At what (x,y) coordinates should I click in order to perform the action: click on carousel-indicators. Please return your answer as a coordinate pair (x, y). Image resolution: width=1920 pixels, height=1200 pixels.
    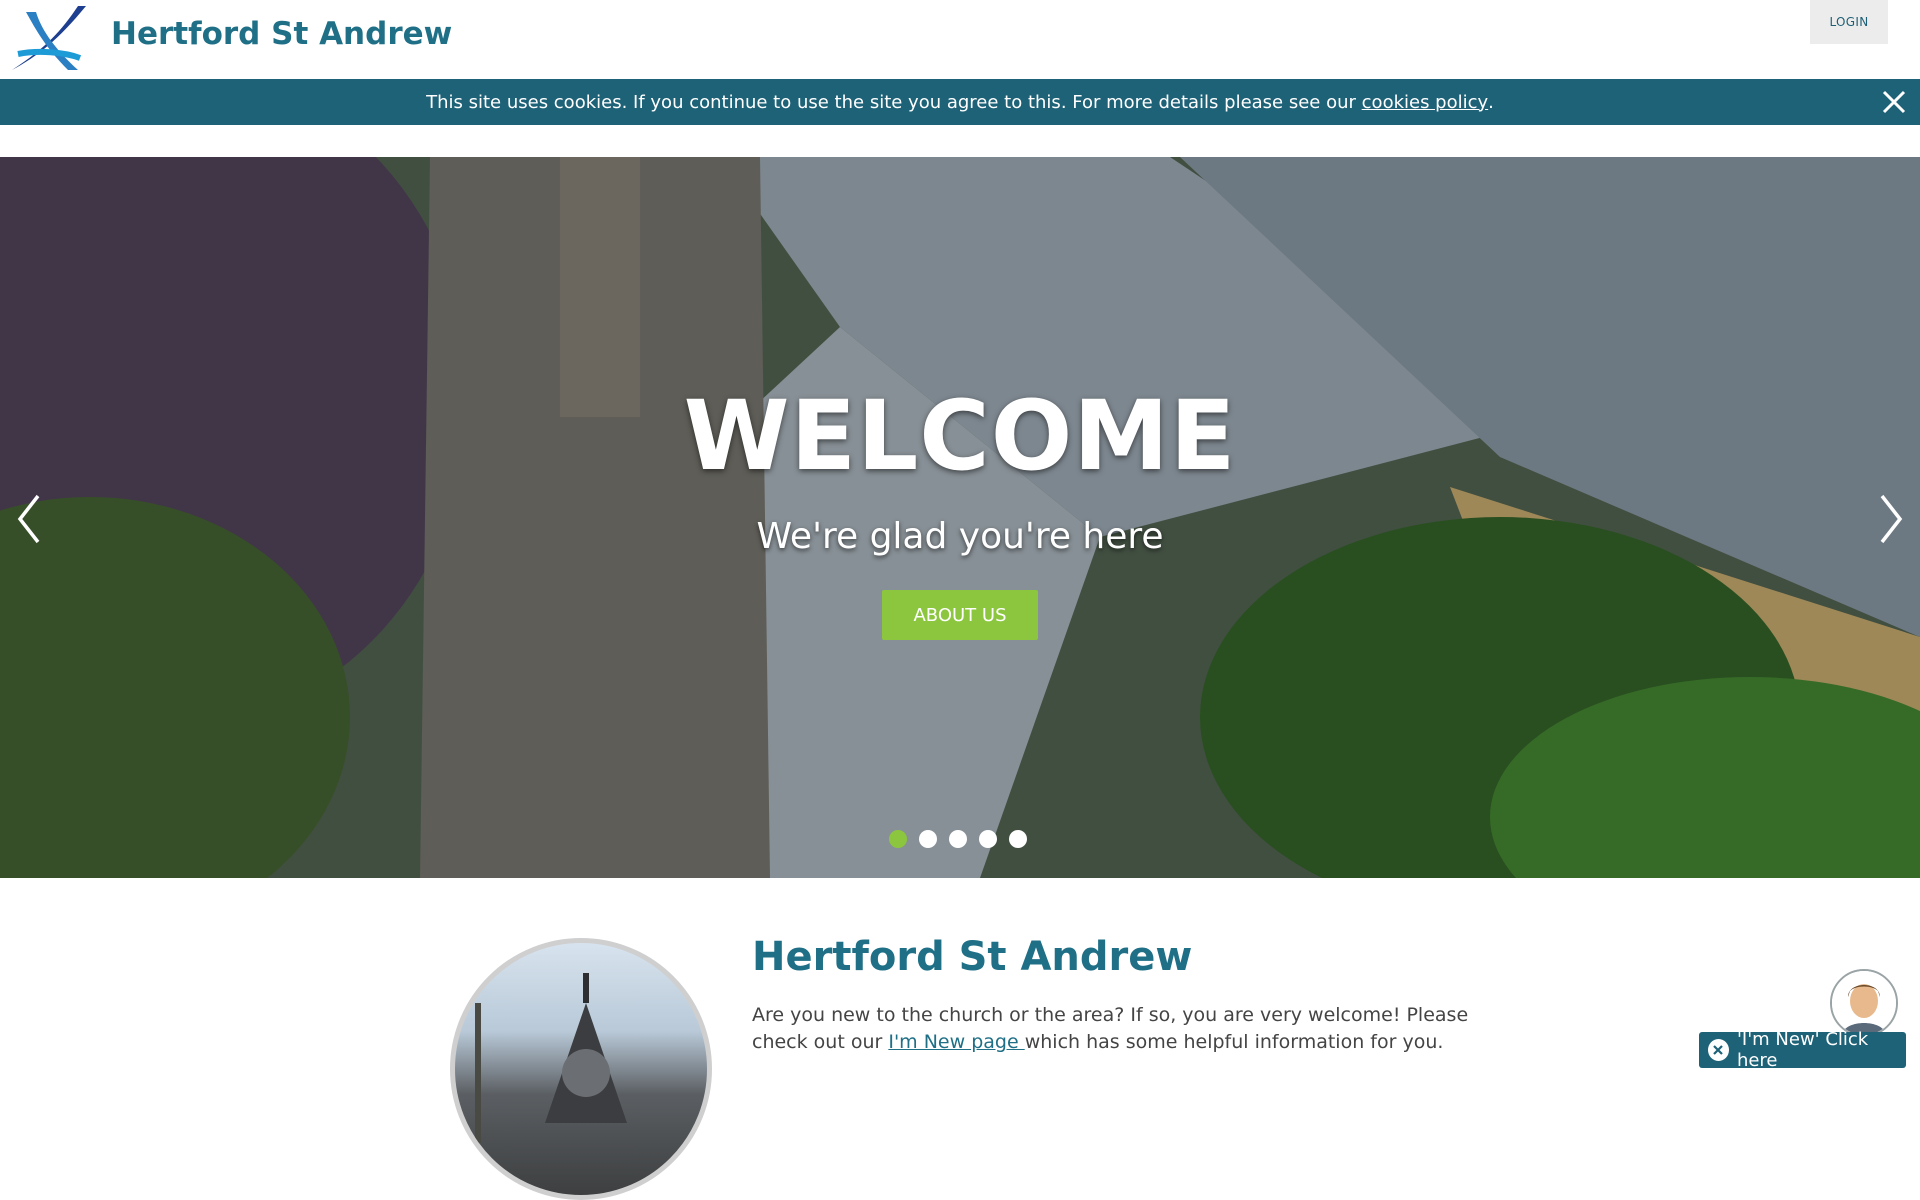
    Looking at the image, I should click on (958, 839).